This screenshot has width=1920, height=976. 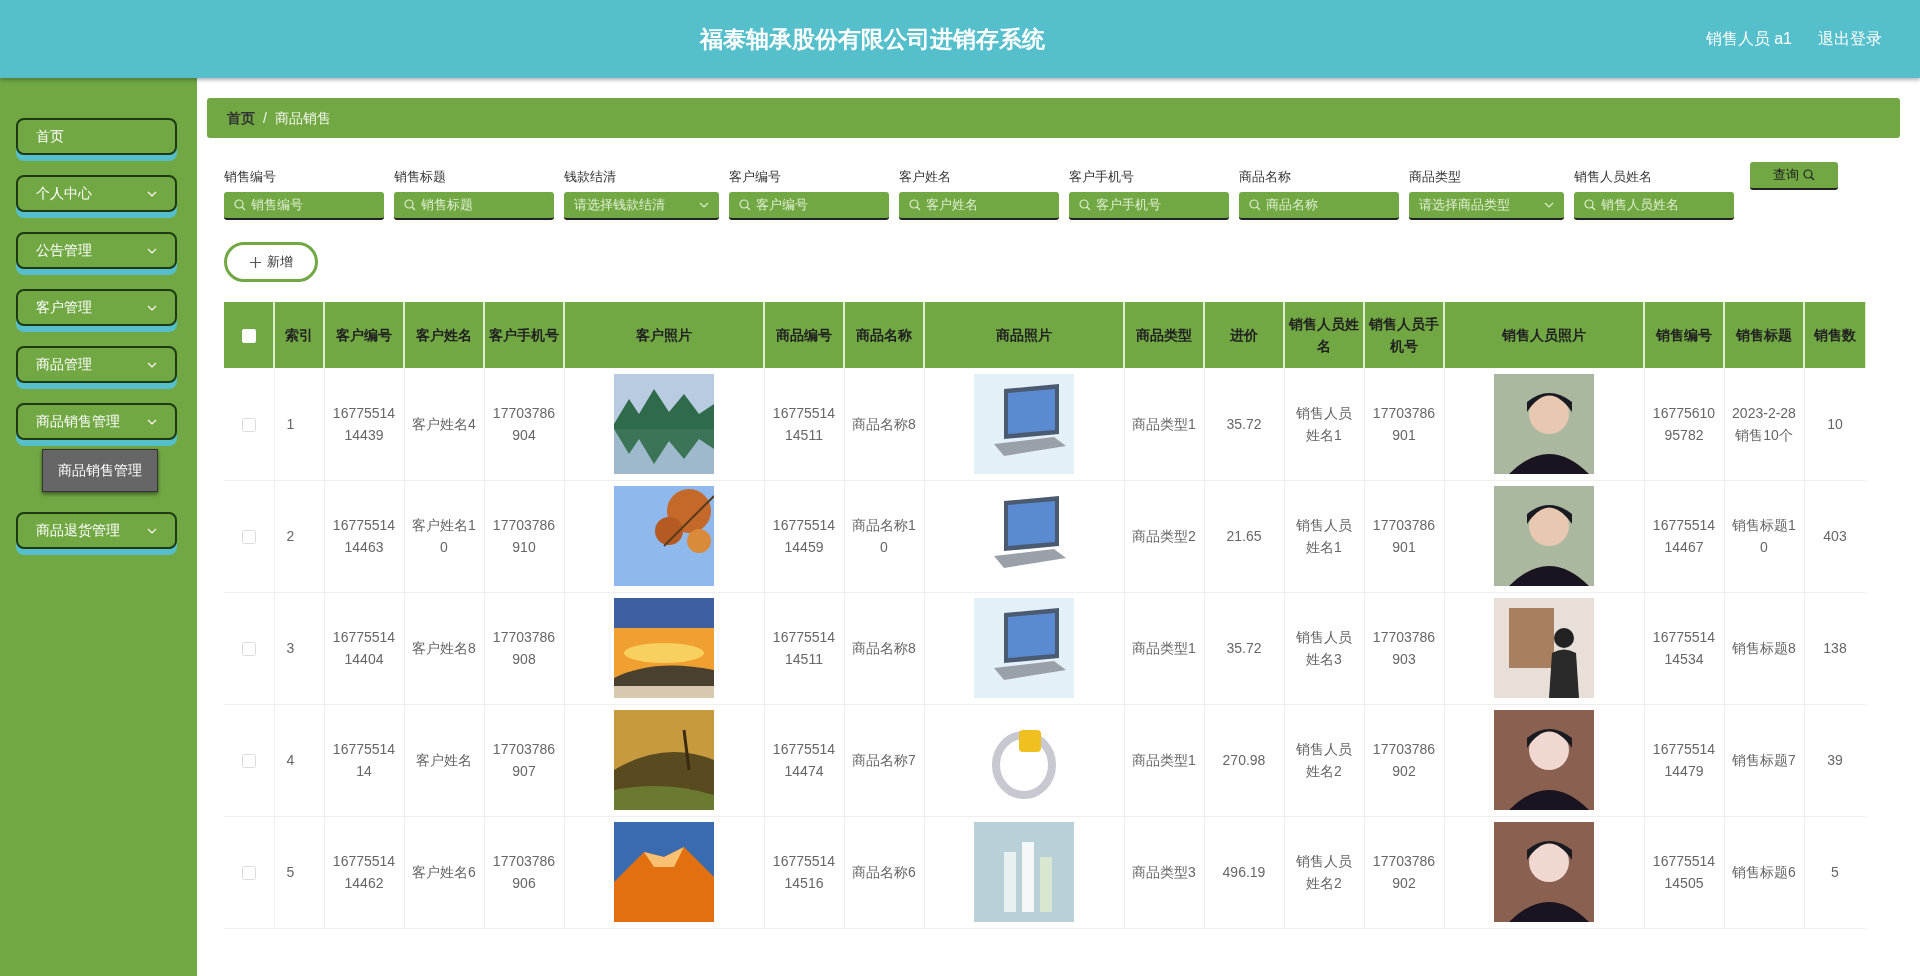 What do you see at coordinates (1404, 648) in the screenshot?
I see `table-cell: 17703786903` at bounding box center [1404, 648].